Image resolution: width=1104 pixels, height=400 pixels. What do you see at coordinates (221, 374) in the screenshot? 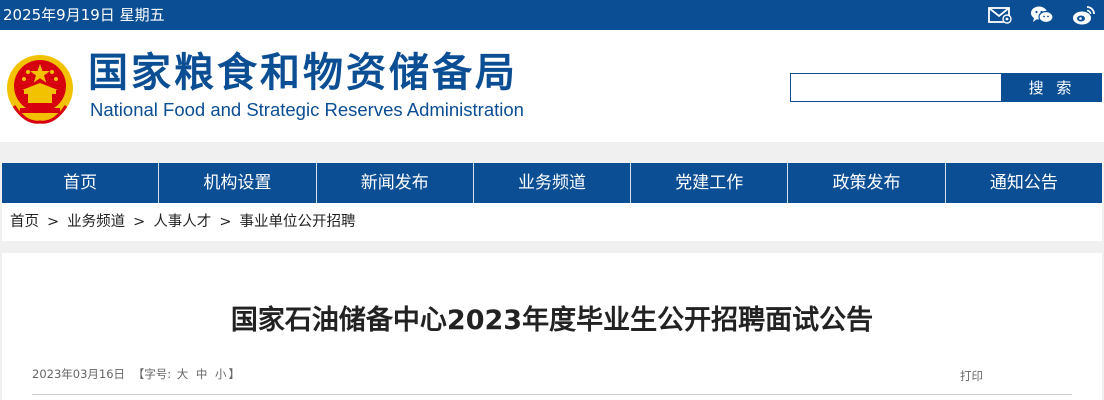
I see `font-size-small: 小` at bounding box center [221, 374].